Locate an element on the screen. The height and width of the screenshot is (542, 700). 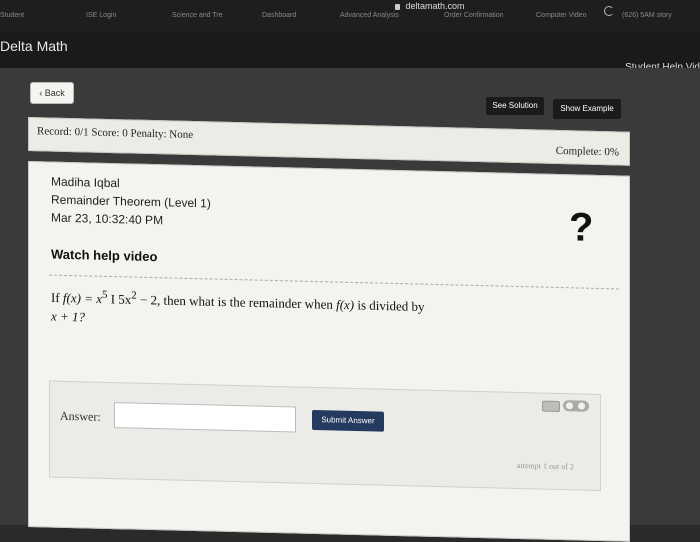
question-mark-icon: ? is located at coordinates (581, 228).